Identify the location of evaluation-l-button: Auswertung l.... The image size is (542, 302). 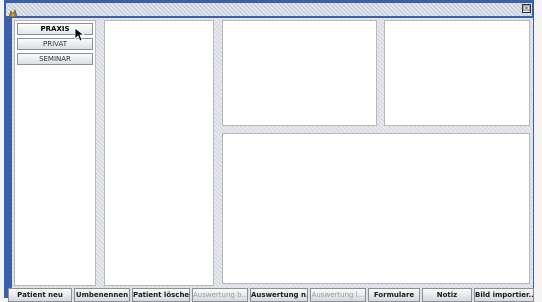
(338, 295).